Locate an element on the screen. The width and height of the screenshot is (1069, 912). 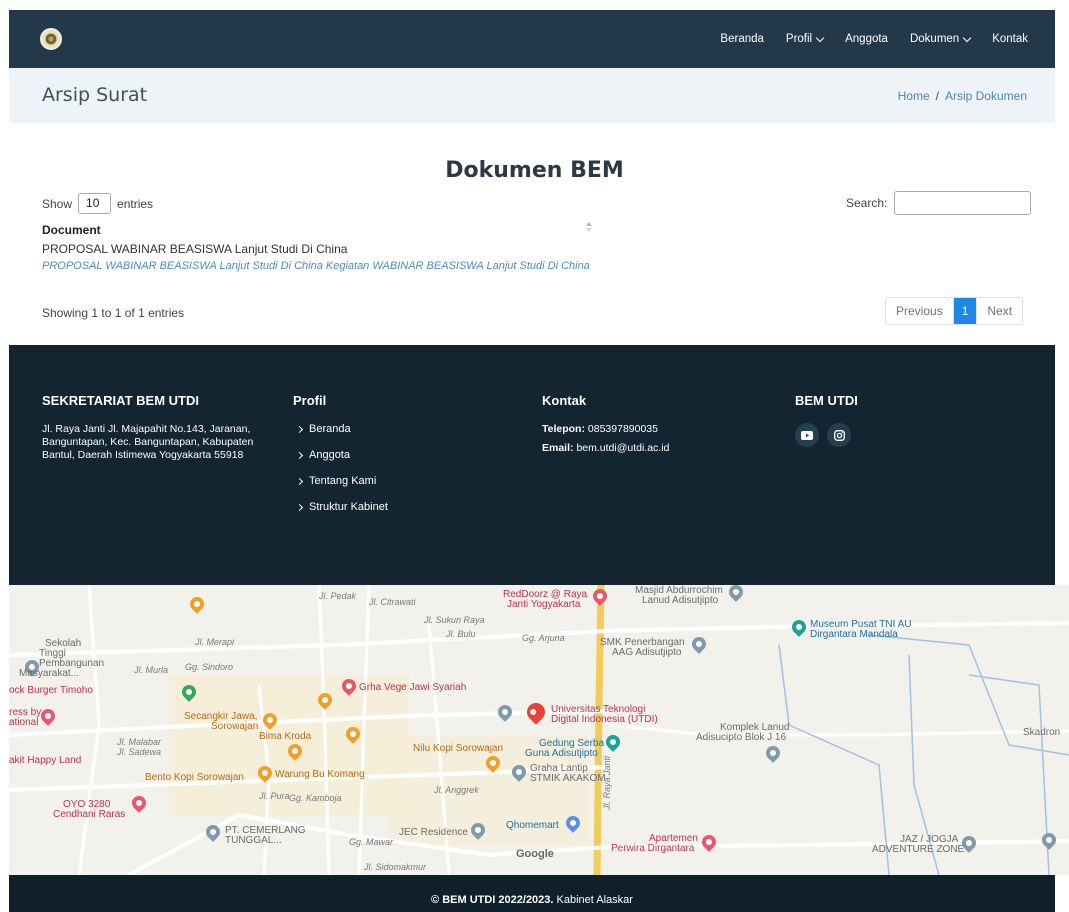
road-label: Jl. Citrawati is located at coordinates (392, 602).